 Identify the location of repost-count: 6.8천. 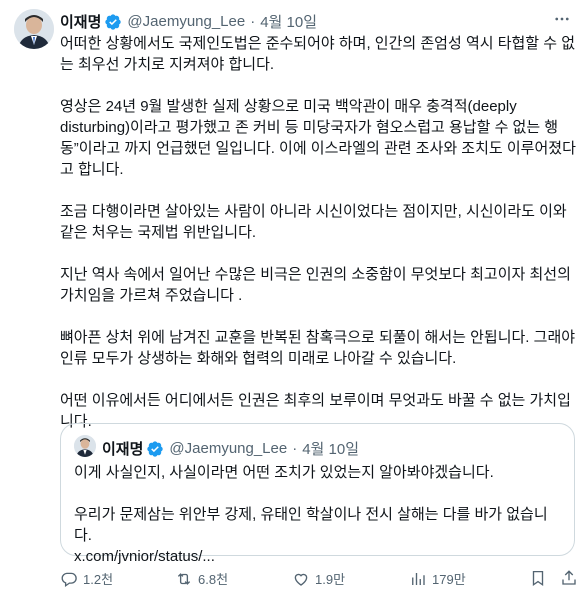
(213, 579).